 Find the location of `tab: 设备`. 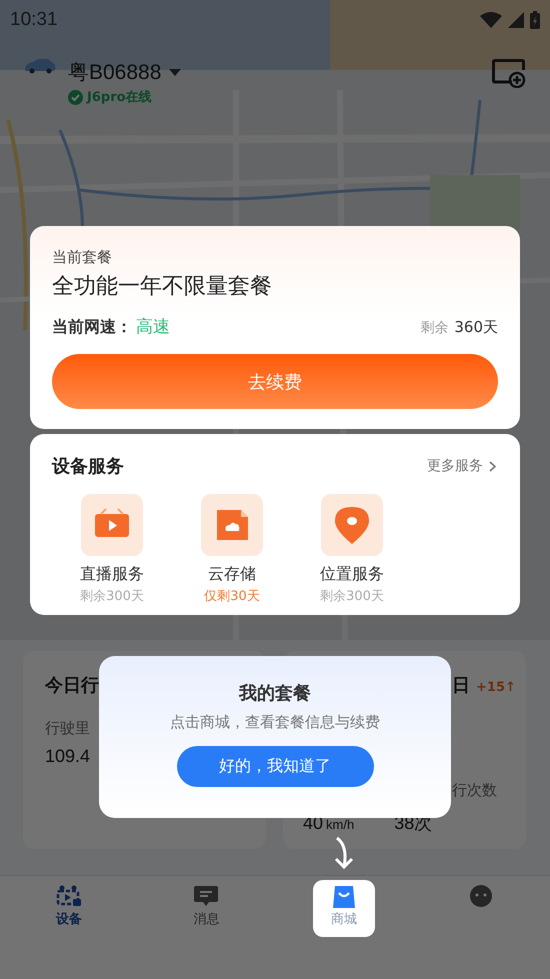

tab: 设备 is located at coordinates (69, 908).